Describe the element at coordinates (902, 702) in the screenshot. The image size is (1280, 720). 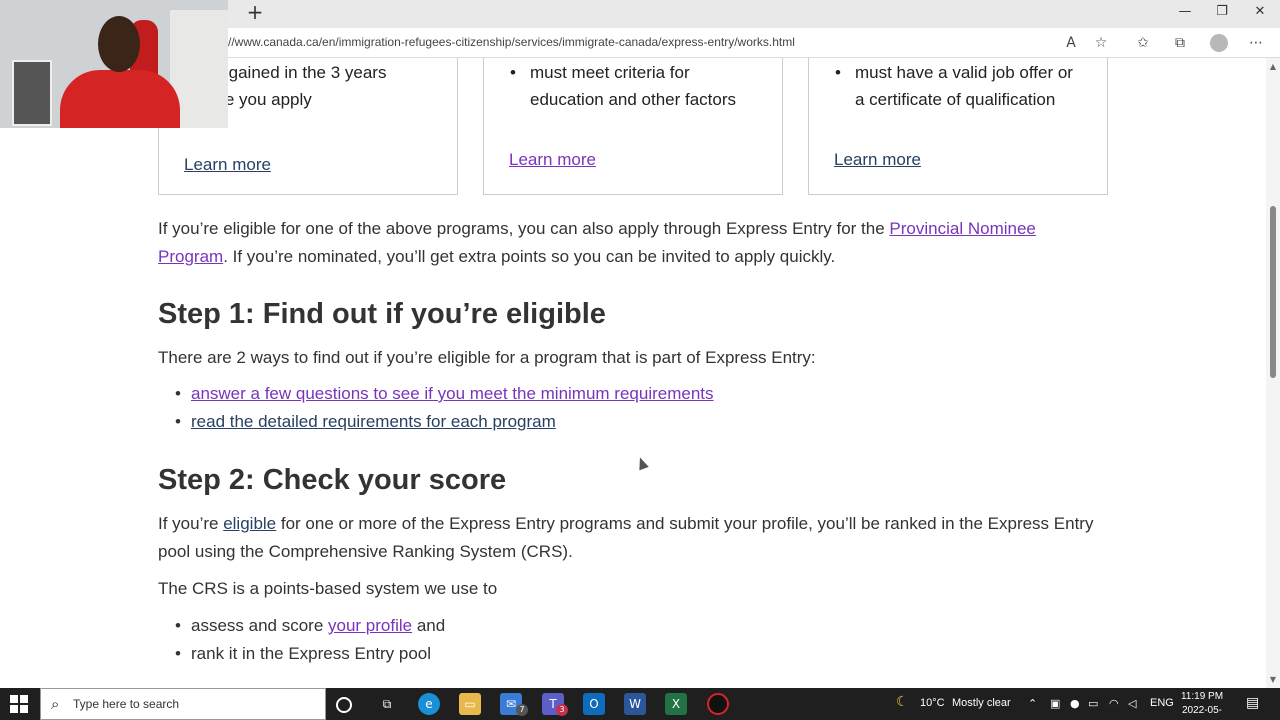
I see `weather-moon-icon: ☾` at that location.